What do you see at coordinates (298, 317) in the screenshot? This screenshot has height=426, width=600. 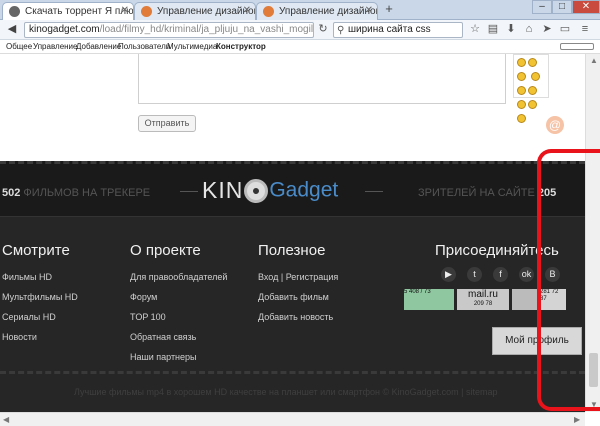 I see `link-add-news: Добавить новость` at bounding box center [298, 317].